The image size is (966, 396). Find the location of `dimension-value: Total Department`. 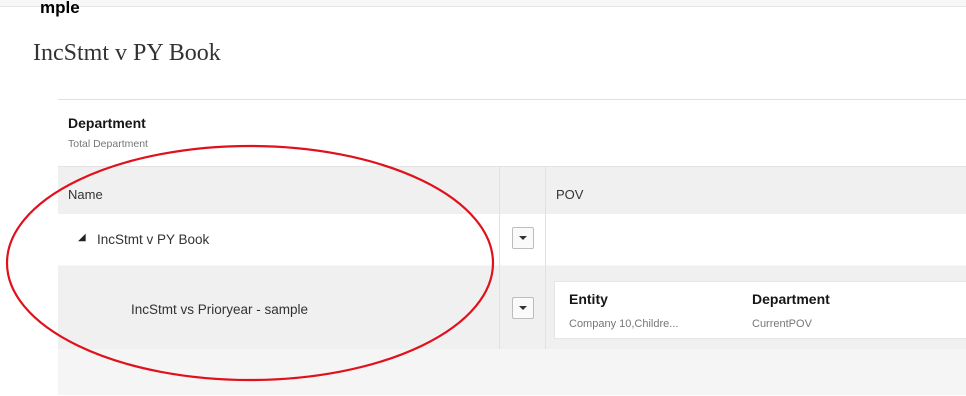

dimension-value: Total Department is located at coordinates (108, 144).